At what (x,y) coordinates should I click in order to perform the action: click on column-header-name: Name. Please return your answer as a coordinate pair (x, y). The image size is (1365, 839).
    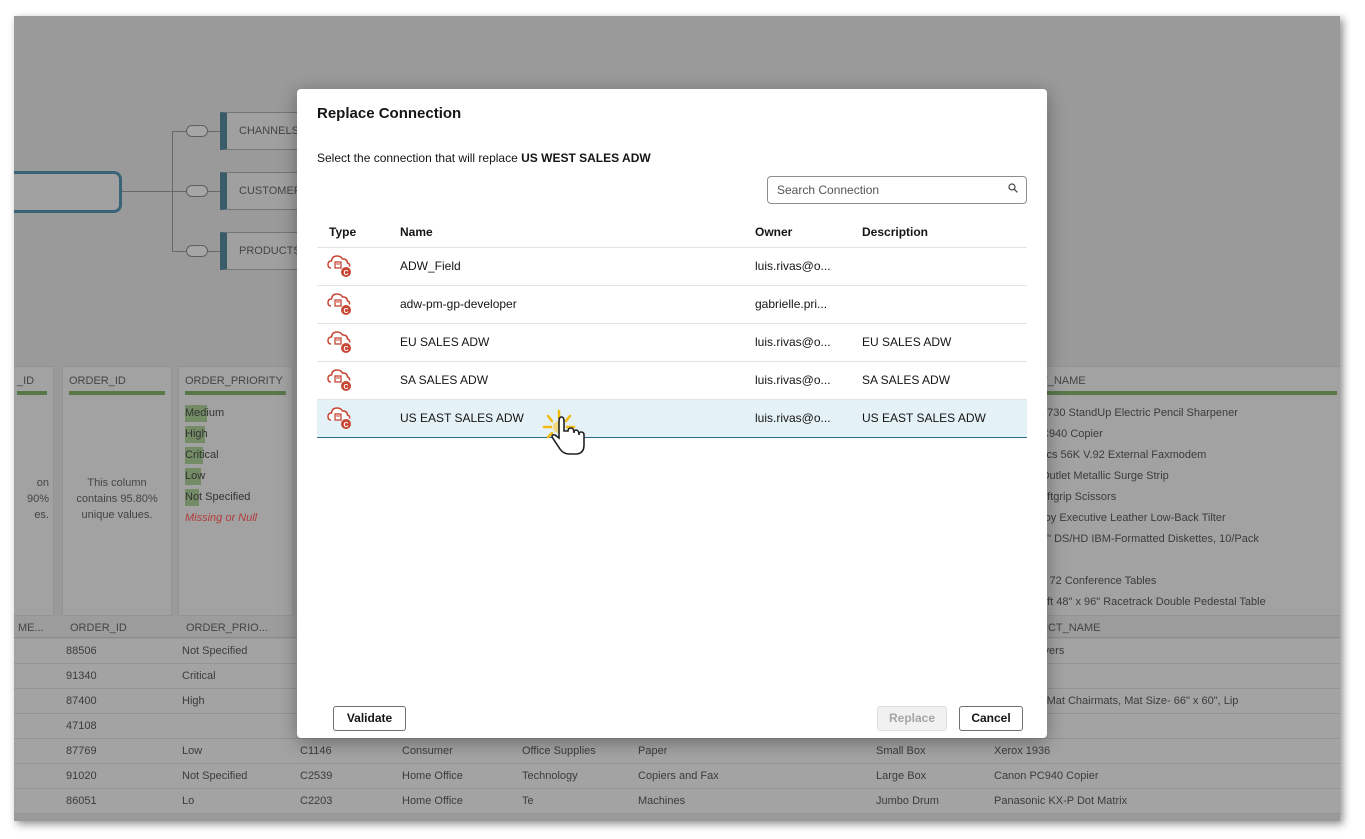
    Looking at the image, I should click on (565, 232).